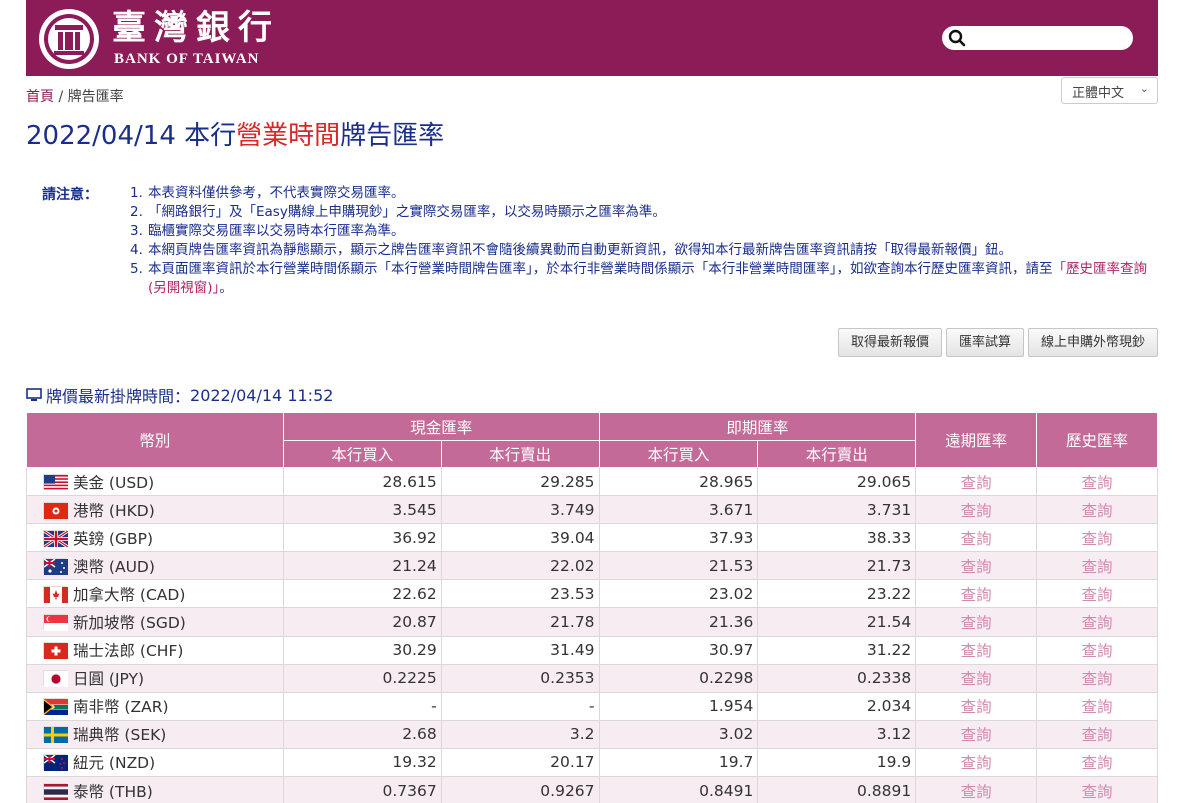 The image size is (1200, 803). I want to click on currency-cell: 港幣 (HKD), so click(155, 510).